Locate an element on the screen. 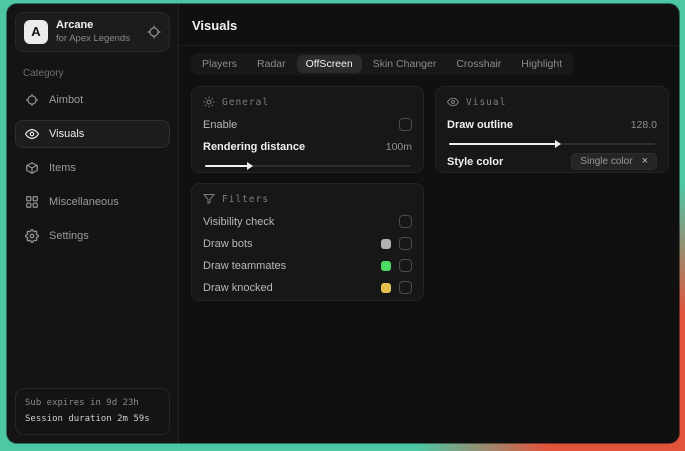 The image size is (685, 451). enable-label: Enable is located at coordinates (220, 124).